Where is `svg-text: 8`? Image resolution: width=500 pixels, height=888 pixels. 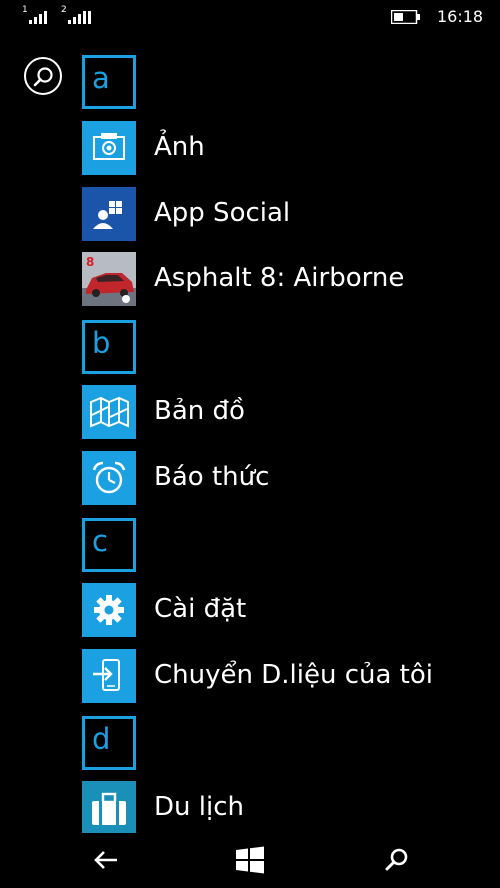
svg-text: 8 is located at coordinates (90, 262).